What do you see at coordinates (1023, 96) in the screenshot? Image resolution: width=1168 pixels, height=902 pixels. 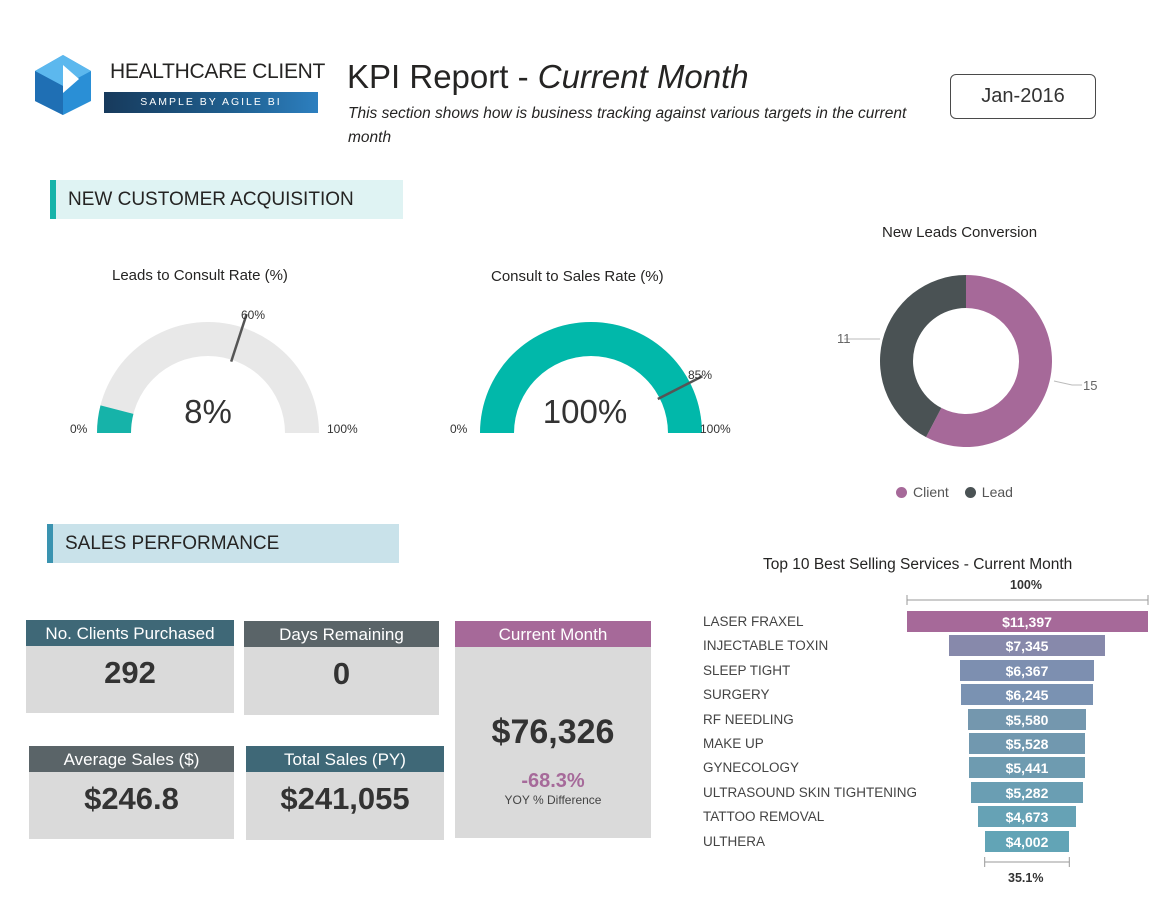 I see `date-filter: Jan-2016` at bounding box center [1023, 96].